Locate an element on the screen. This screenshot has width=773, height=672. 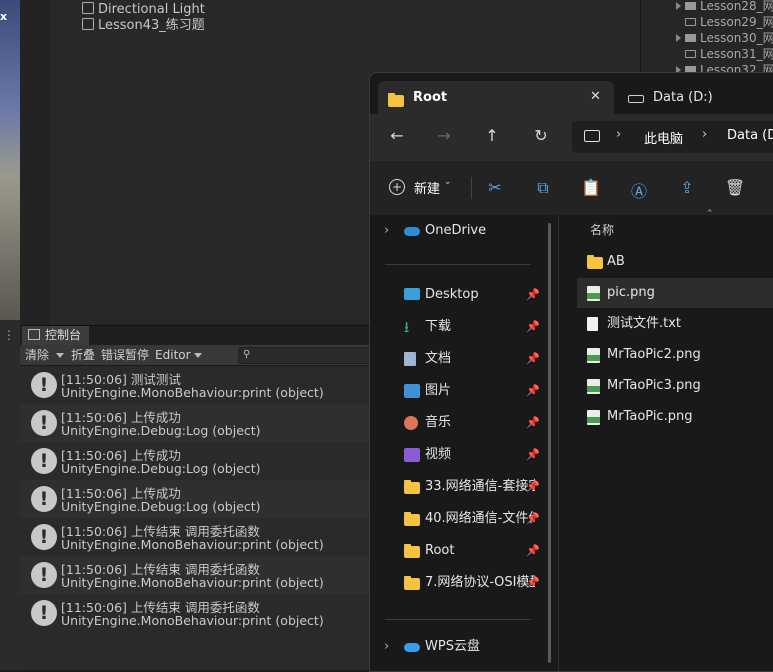
tab-data-label: Data (D:) is located at coordinates (683, 97).